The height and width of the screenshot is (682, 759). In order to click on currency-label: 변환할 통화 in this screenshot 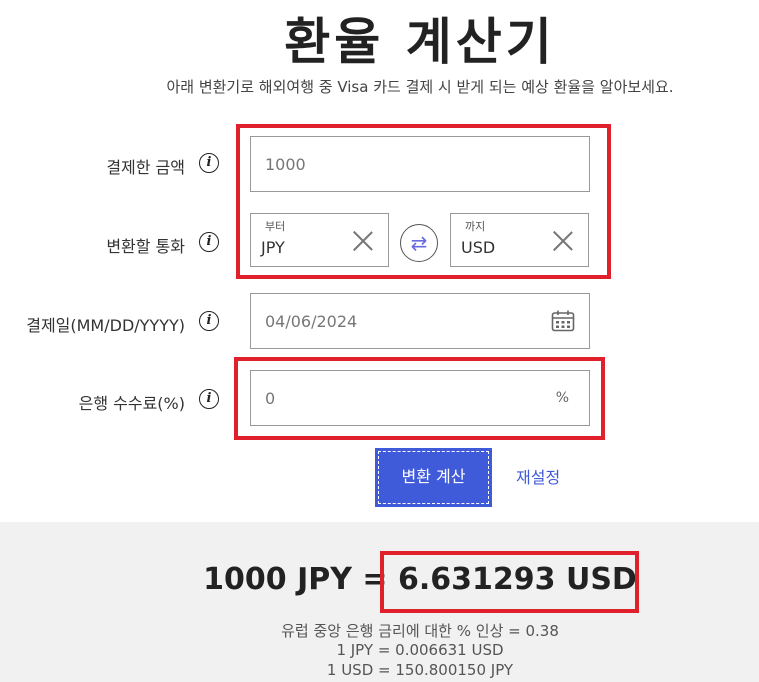, I will do `click(145, 246)`.